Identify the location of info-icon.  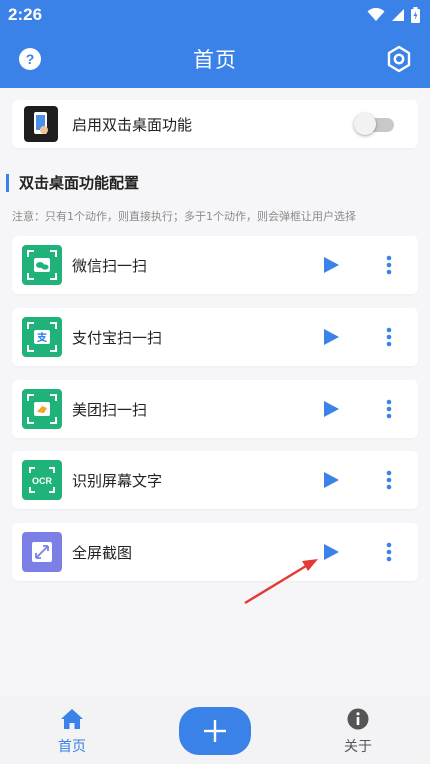
(358, 719).